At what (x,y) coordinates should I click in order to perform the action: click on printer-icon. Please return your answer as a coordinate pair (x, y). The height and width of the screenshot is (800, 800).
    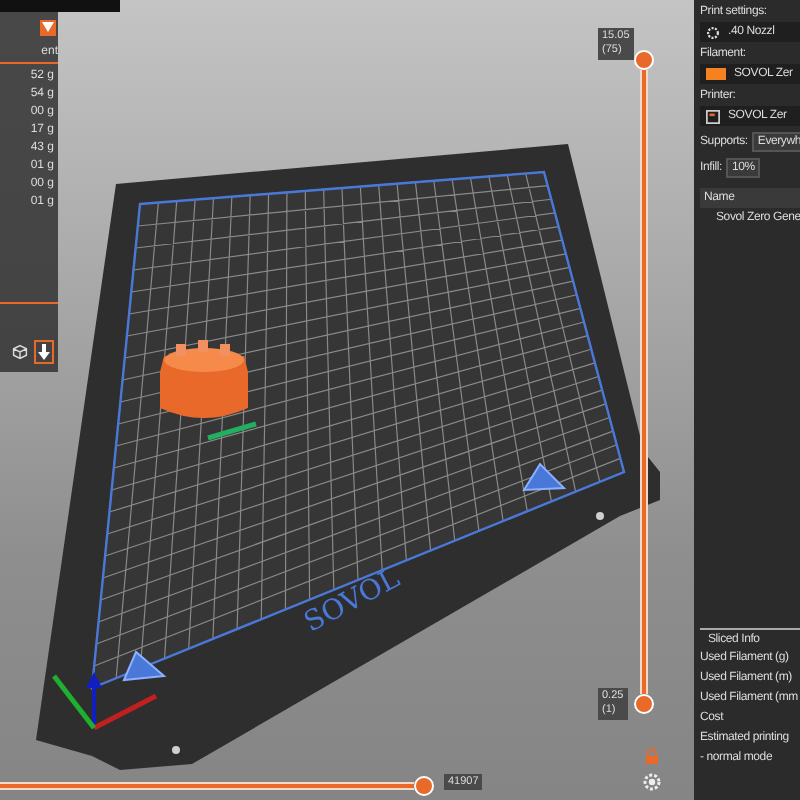
    Looking at the image, I should click on (713, 116).